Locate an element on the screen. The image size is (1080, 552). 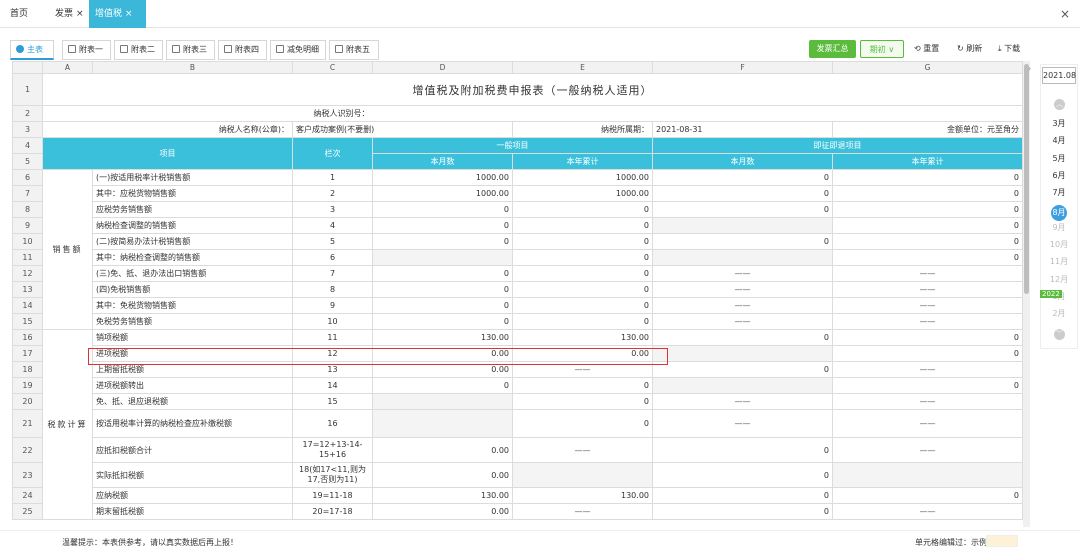
scroll-down-icon: ﹀ is located at coordinates (1059, 334).